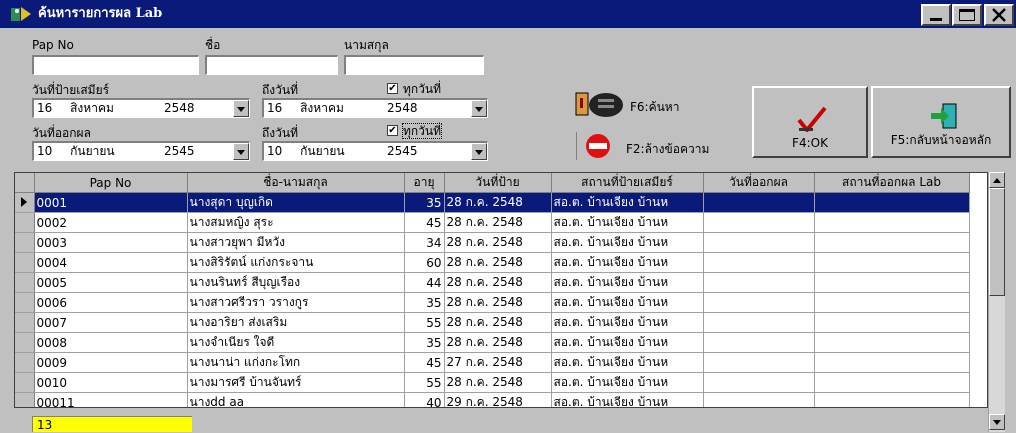 This screenshot has width=1016, height=433. What do you see at coordinates (936, 15) in the screenshot?
I see `minimize-button` at bounding box center [936, 15].